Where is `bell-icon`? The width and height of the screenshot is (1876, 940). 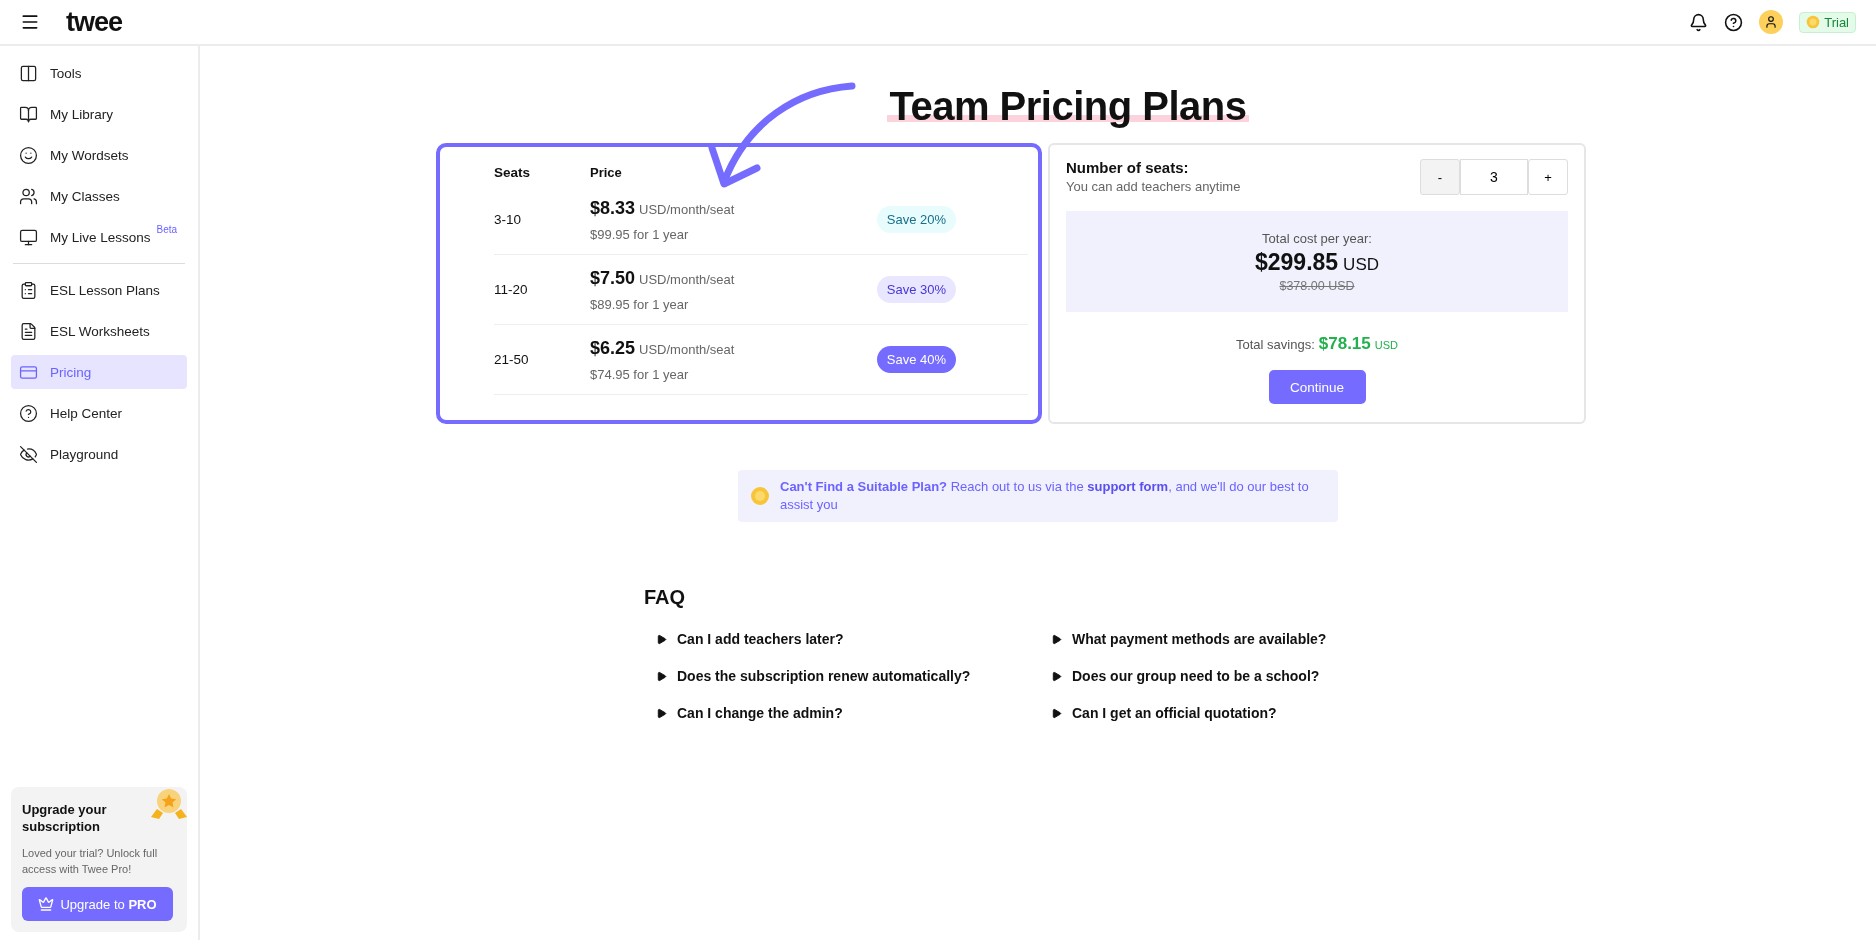 bell-icon is located at coordinates (1699, 22).